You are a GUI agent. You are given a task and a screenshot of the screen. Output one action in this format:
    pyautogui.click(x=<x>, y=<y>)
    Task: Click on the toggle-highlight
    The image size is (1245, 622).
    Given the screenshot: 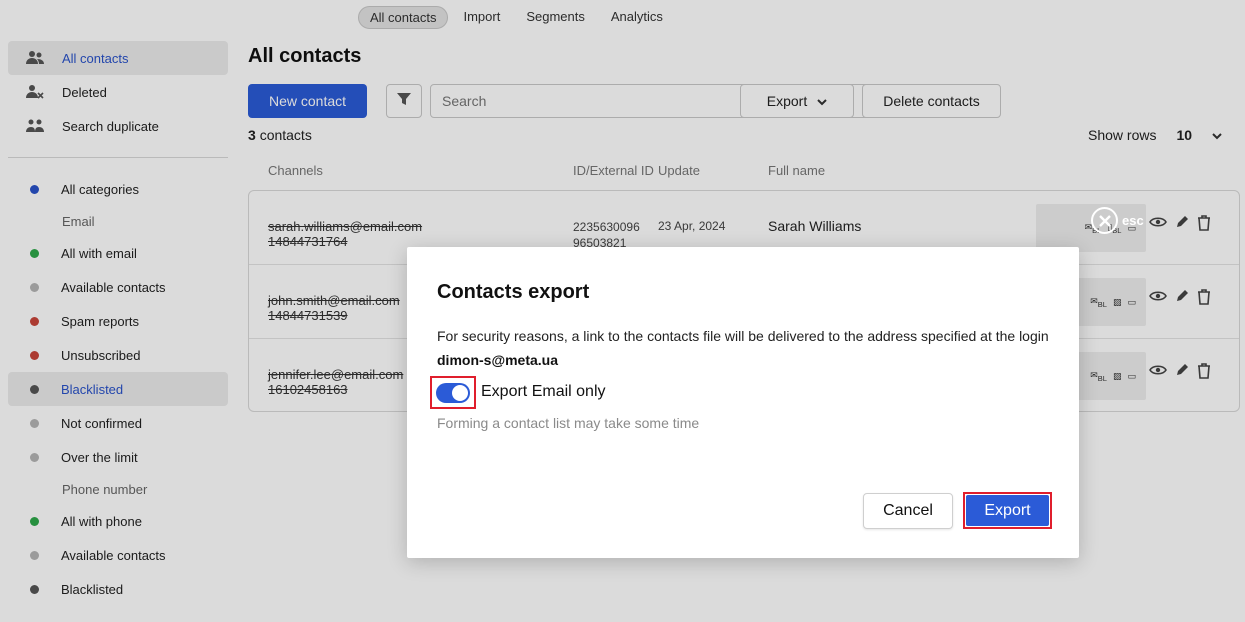 What is the action you would take?
    pyautogui.click(x=453, y=392)
    